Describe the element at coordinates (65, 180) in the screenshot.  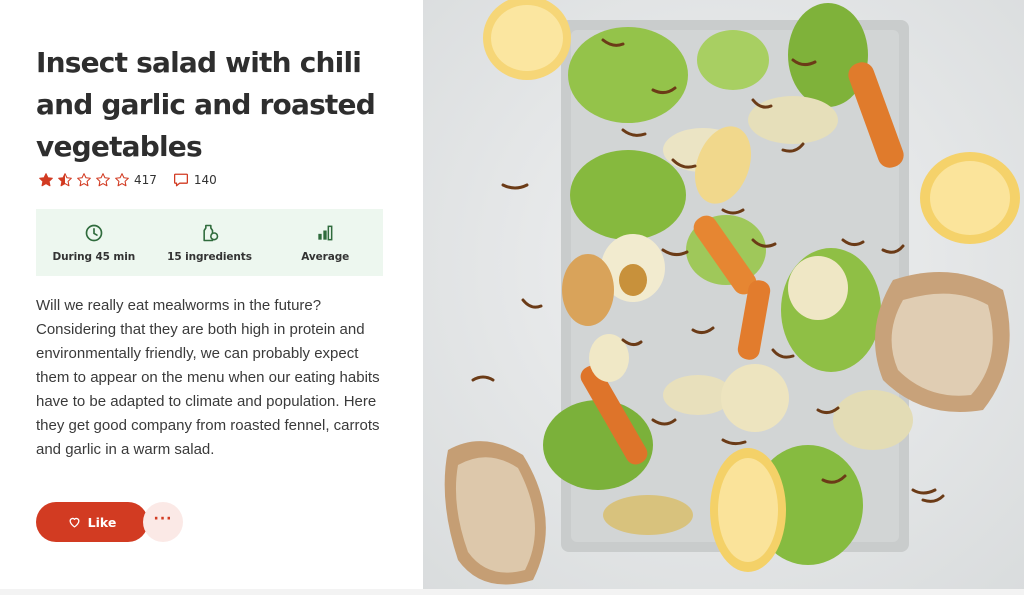
I see `star-half-icon` at that location.